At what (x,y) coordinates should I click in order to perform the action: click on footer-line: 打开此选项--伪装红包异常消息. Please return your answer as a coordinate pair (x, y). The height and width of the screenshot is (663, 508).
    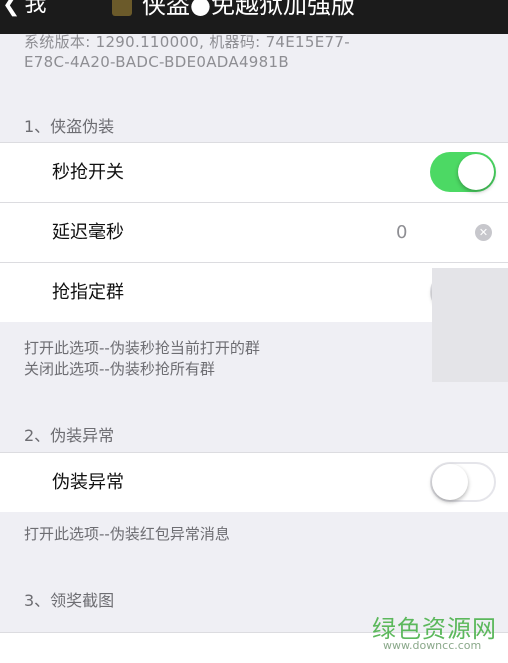
    Looking at the image, I should click on (127, 534).